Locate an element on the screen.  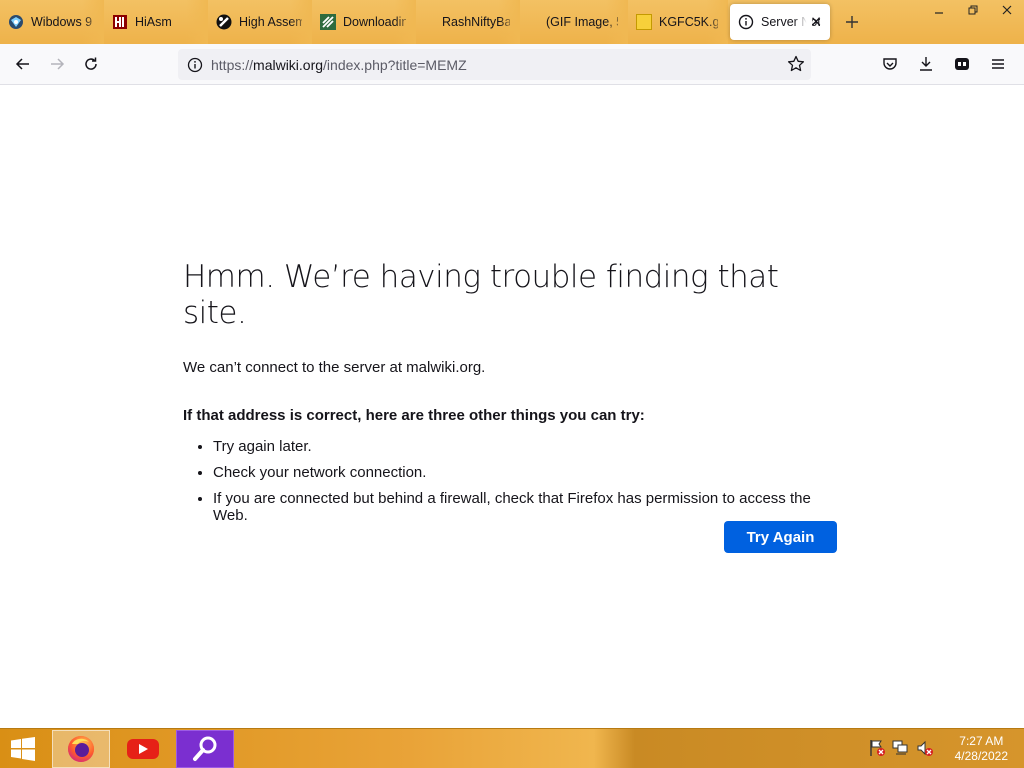
back-arrow-icon is located at coordinates (22, 64).